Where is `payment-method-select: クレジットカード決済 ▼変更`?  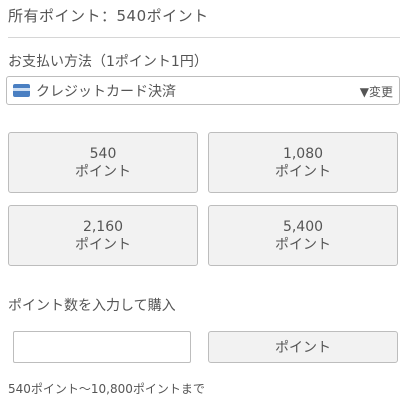
payment-method-select: クレジットカード決済 ▼変更 is located at coordinates (203, 90).